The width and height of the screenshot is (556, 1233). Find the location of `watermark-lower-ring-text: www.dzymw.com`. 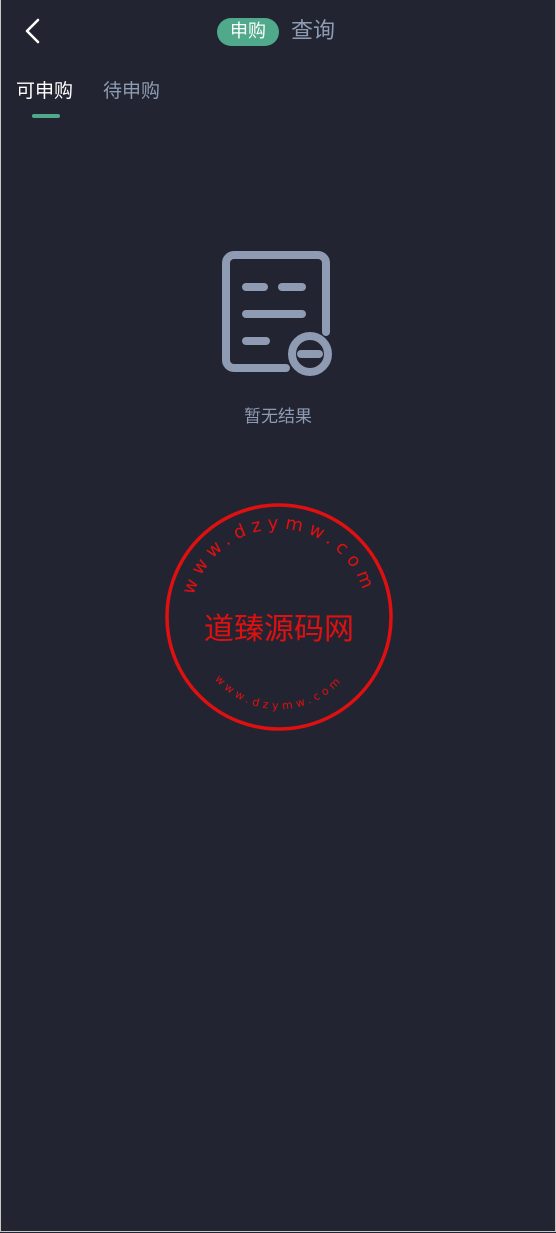

watermark-lower-ring-text: www.dzymw.com is located at coordinates (276, 692).